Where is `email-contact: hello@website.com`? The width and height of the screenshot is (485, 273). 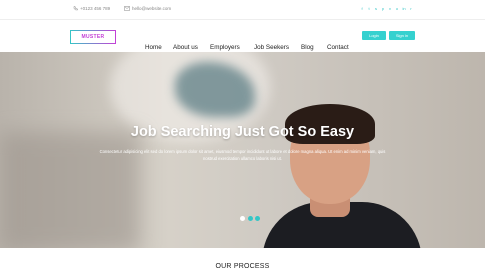 email-contact: hello@website.com is located at coordinates (147, 8).